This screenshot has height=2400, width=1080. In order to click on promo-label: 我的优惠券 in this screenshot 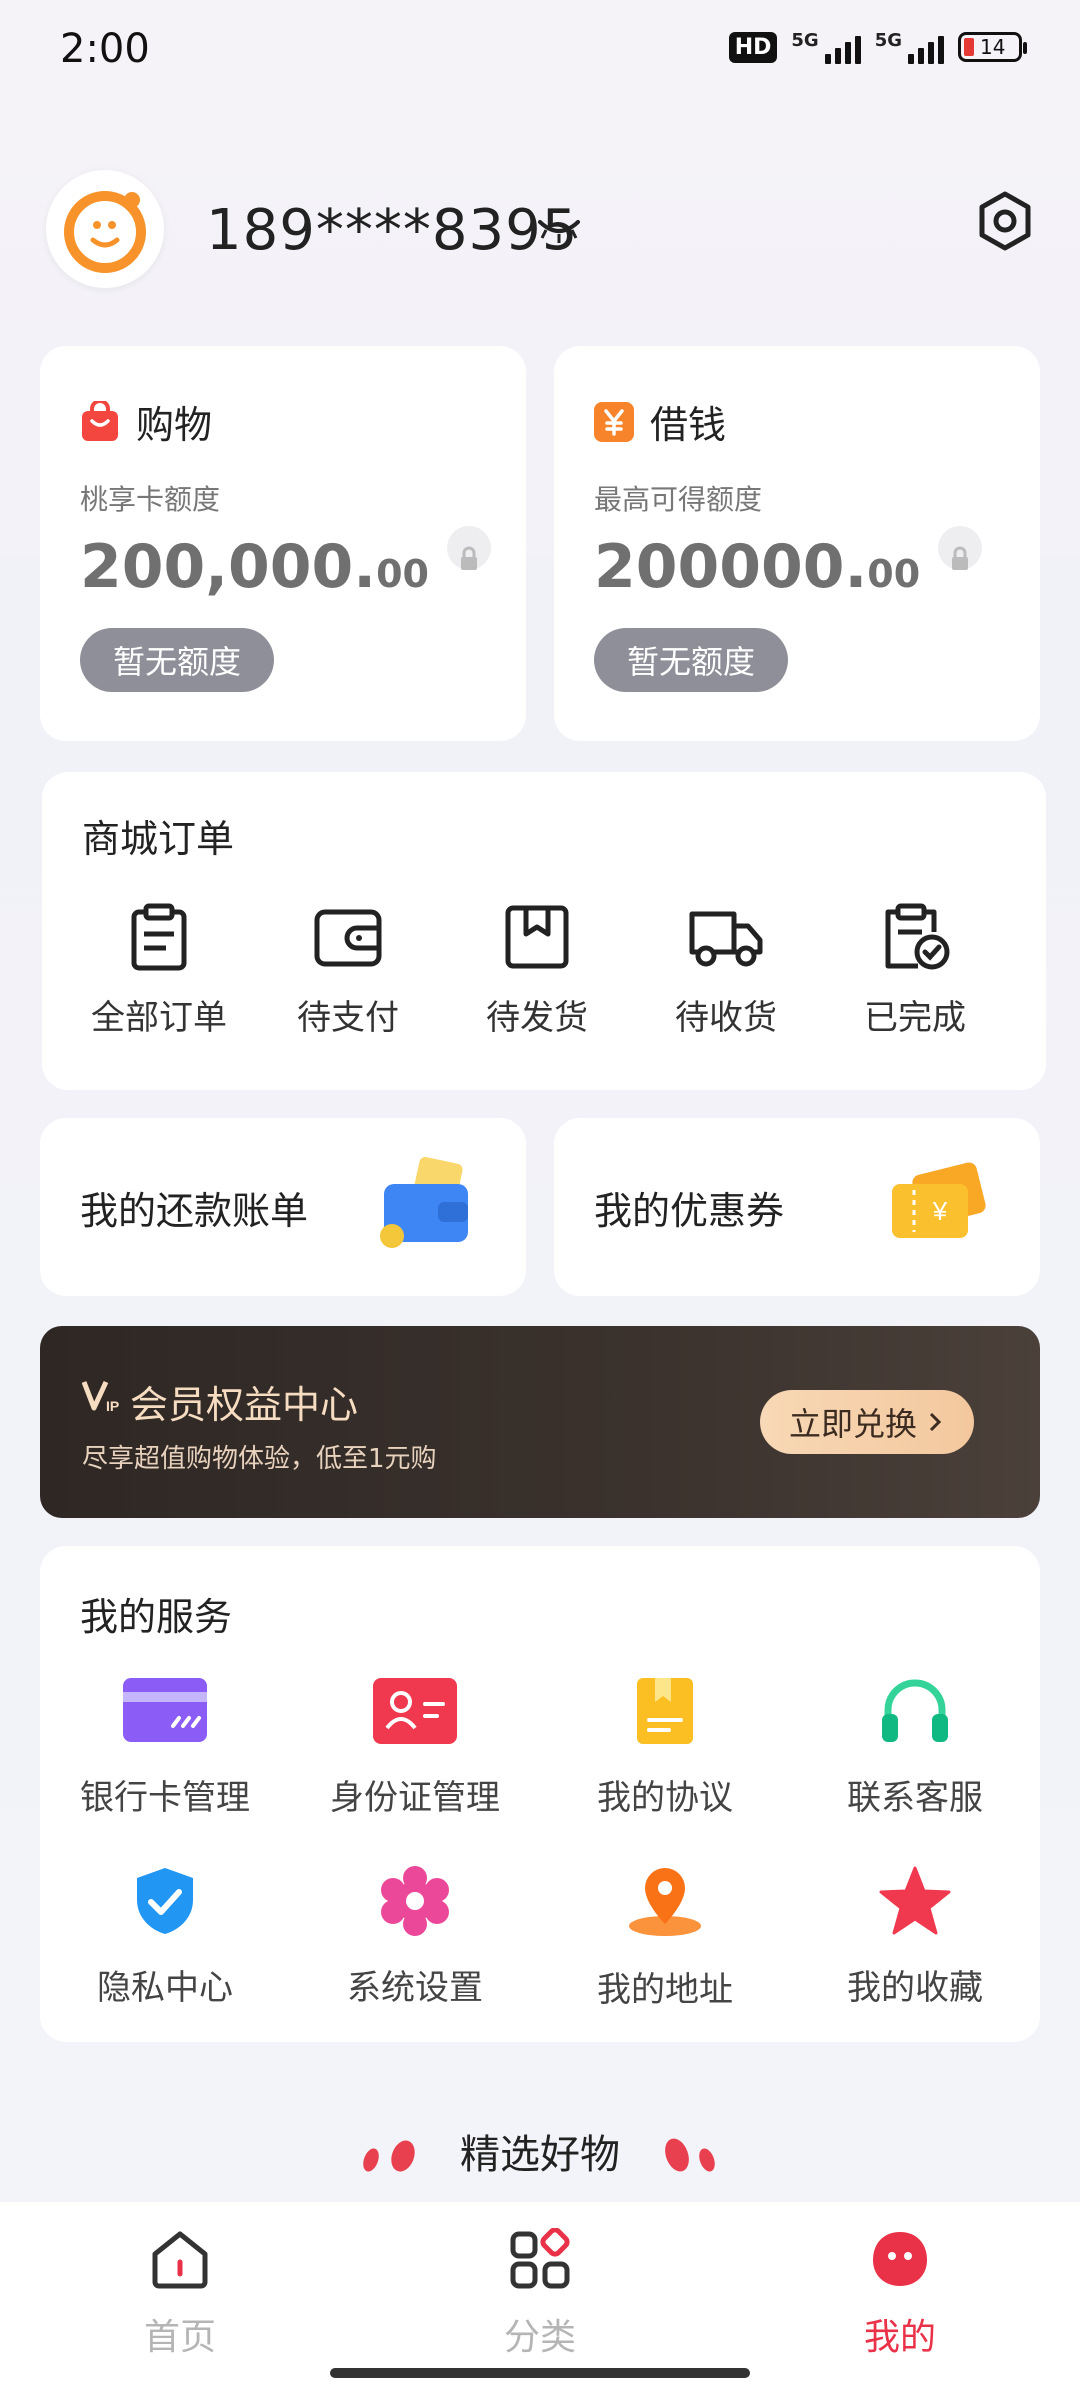, I will do `click(689, 1211)`.